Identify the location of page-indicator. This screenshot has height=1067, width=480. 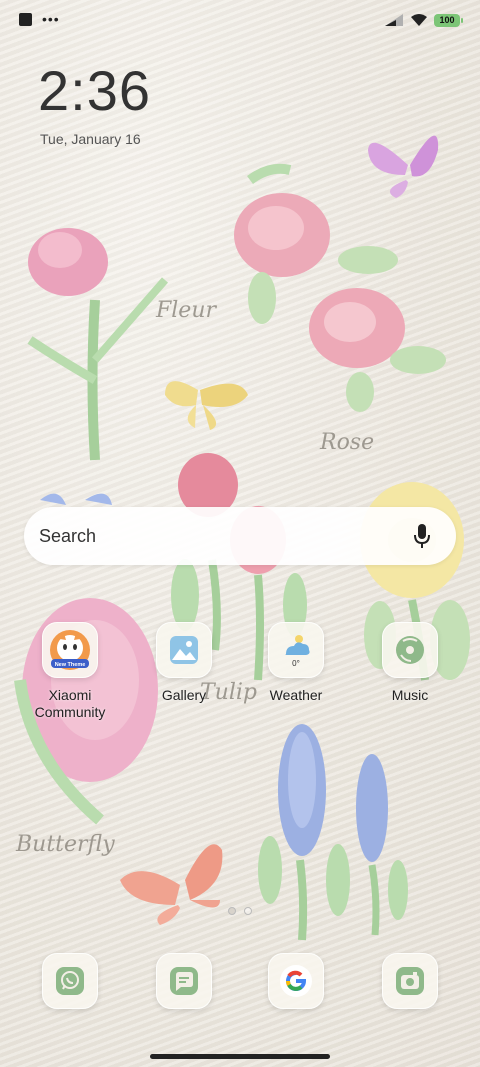
(240, 911).